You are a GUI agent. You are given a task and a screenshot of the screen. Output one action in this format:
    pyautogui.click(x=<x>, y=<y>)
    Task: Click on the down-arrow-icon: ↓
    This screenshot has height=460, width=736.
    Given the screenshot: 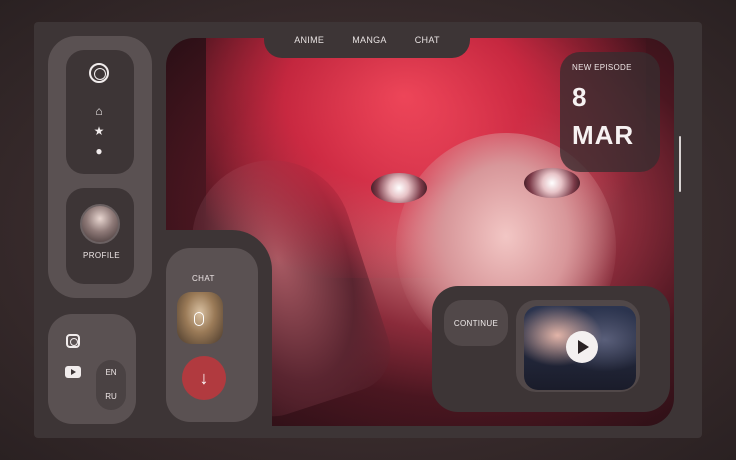 What is the action you would take?
    pyautogui.click(x=204, y=377)
    